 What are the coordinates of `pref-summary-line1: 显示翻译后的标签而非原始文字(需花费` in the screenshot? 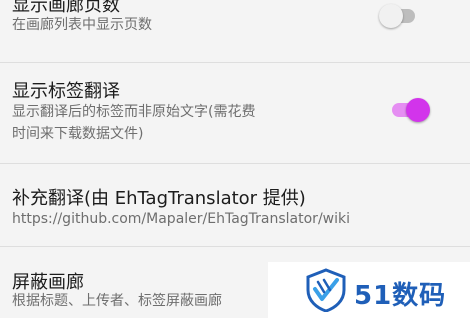 It's located at (134, 112).